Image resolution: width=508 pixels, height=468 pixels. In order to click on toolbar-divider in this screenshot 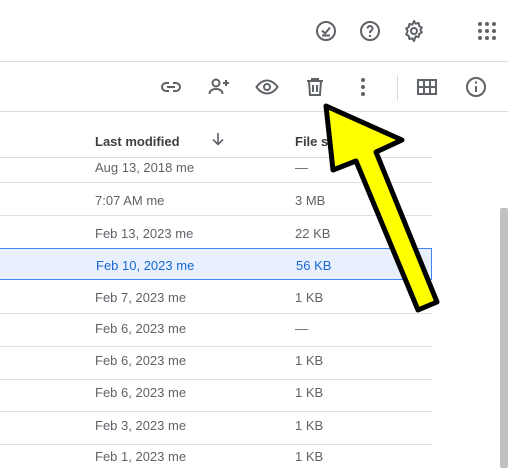, I will do `click(397, 88)`.